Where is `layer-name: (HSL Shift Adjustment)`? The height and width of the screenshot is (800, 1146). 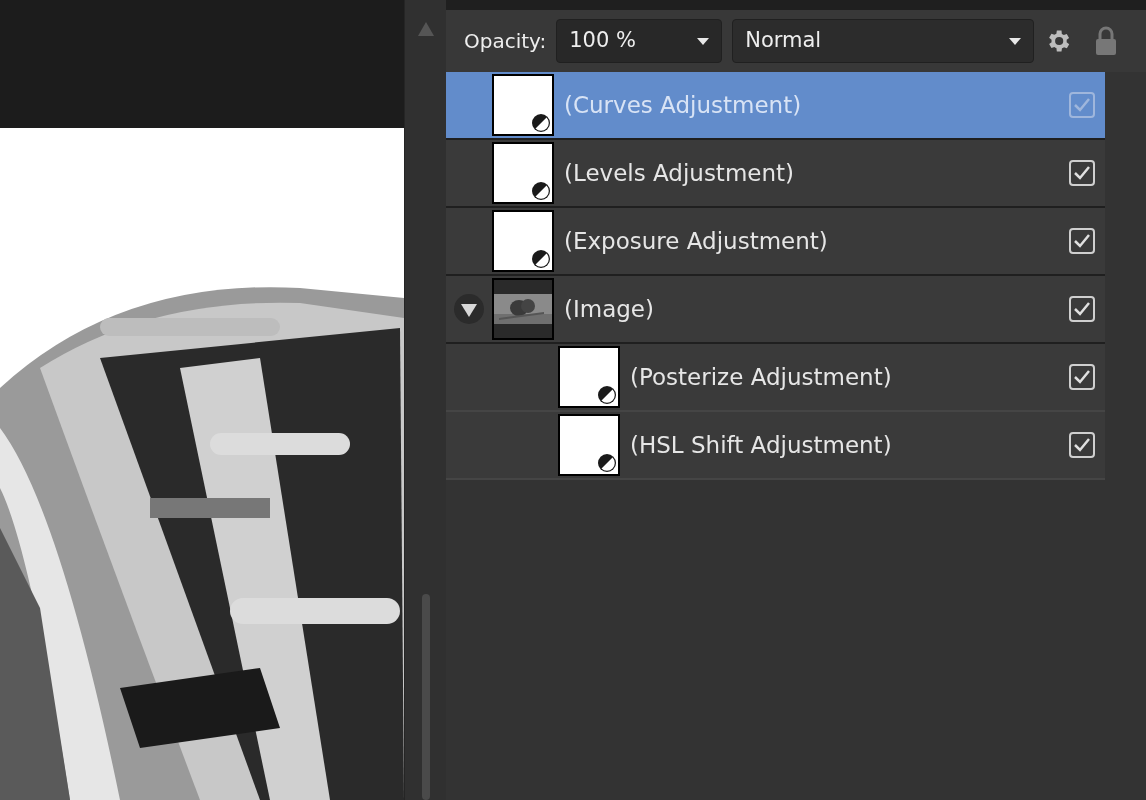
layer-name: (HSL Shift Adjustment) is located at coordinates (761, 445).